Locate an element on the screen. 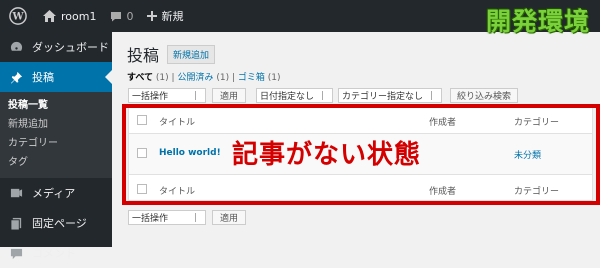 The height and width of the screenshot is (268, 600). menu-item-dashboard: ダッシュボード is located at coordinates (56, 47).